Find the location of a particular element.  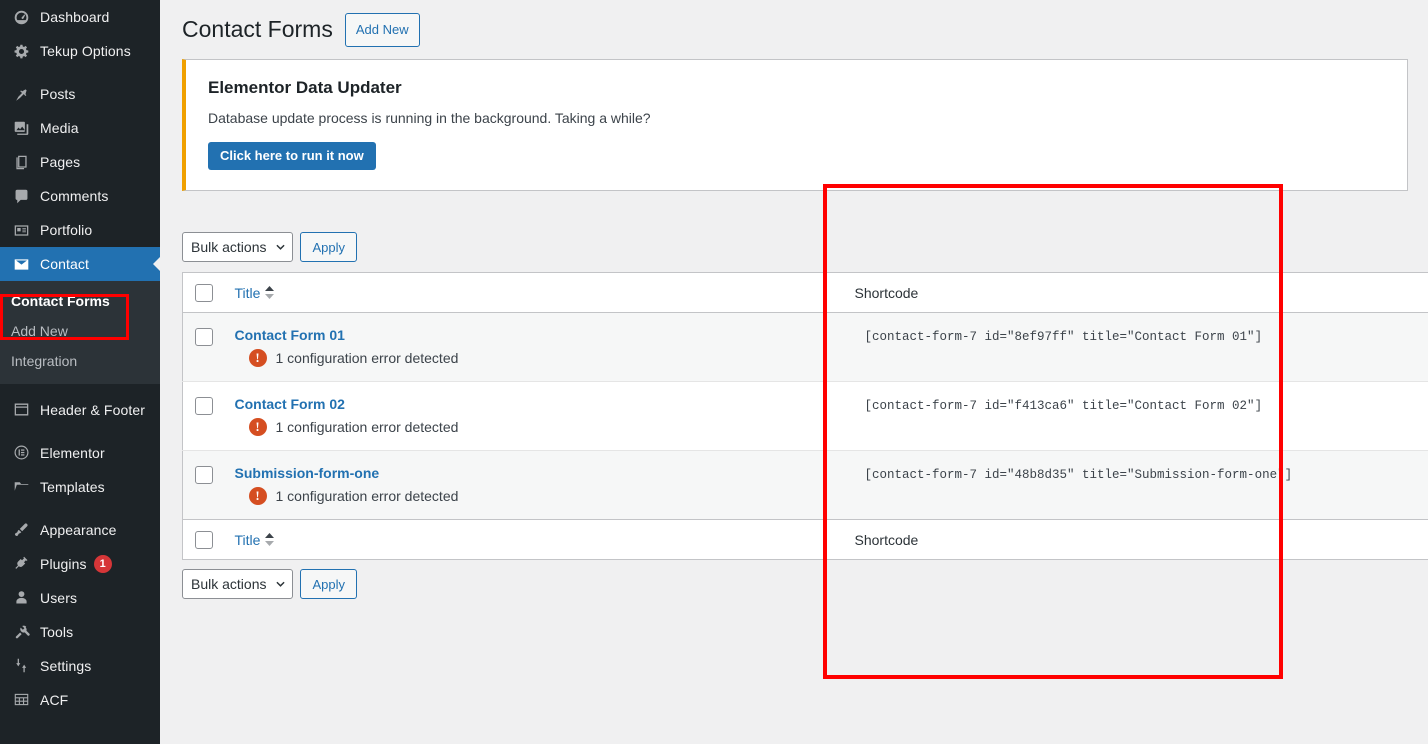

sidebar-item-label: Tools is located at coordinates (57, 631).